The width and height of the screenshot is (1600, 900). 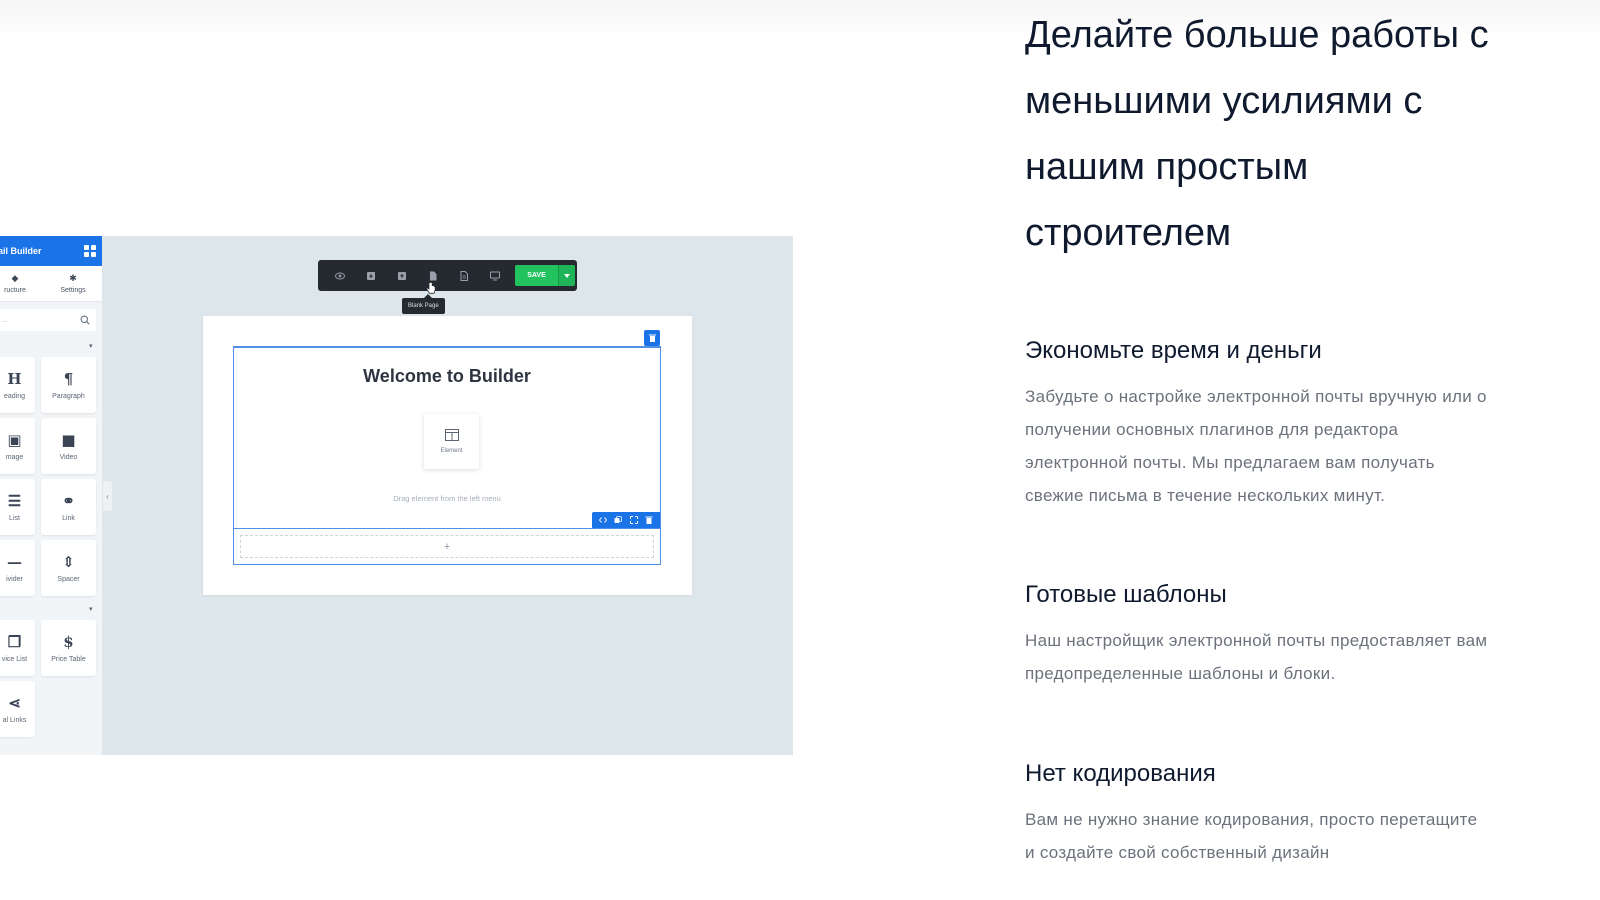 What do you see at coordinates (68, 457) in the screenshot?
I see `tile-video-label: Video` at bounding box center [68, 457].